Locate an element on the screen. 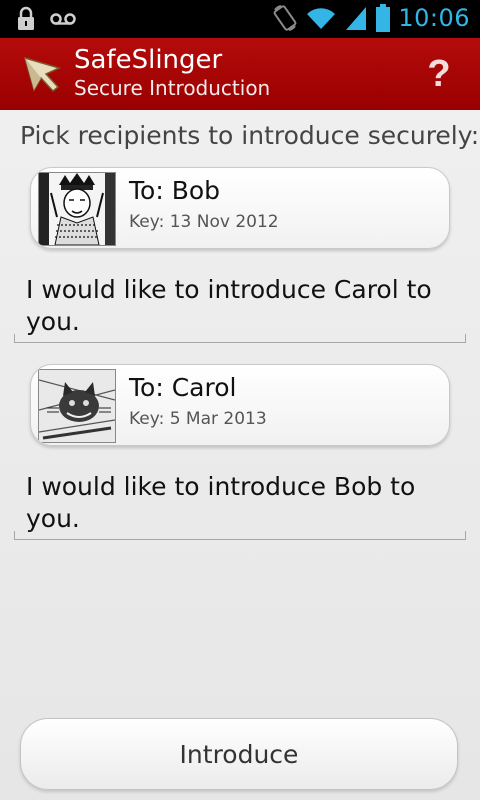 The image size is (480, 800). lock-icon is located at coordinates (26, 18).